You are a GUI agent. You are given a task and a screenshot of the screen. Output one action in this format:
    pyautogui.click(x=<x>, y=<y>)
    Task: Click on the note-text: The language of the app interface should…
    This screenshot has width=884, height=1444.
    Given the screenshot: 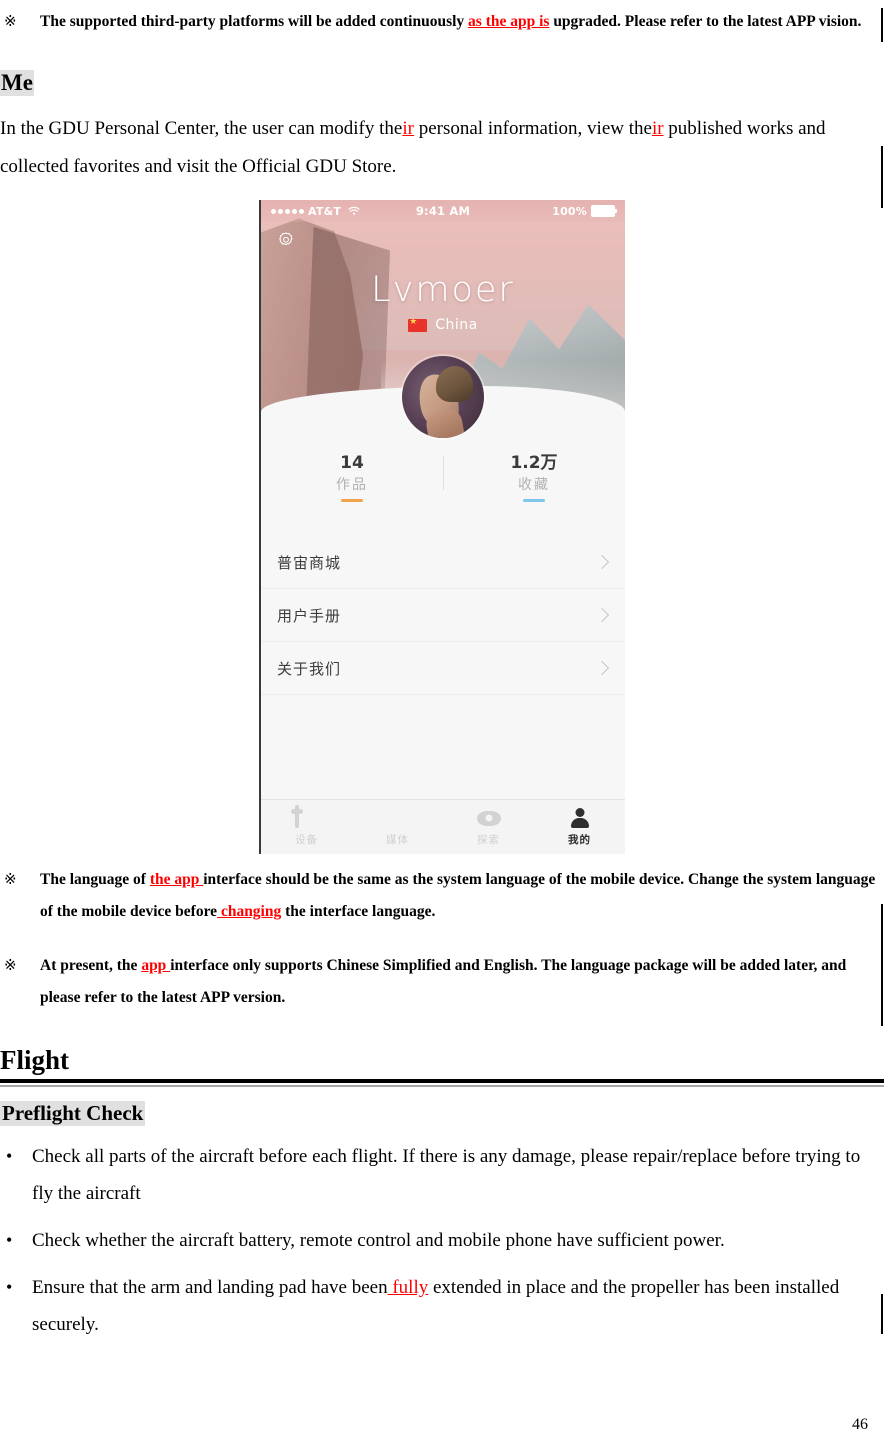 What is the action you would take?
    pyautogui.click(x=462, y=896)
    